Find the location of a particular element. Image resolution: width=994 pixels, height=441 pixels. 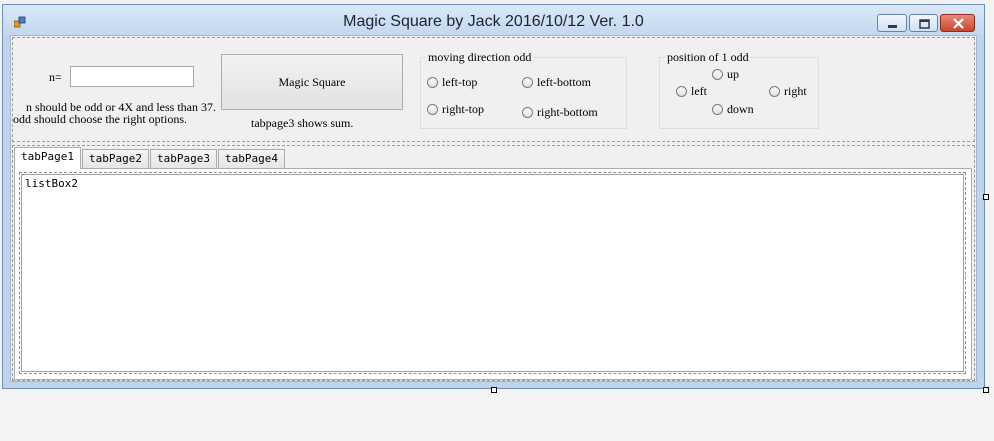

position-title: position of 1 odd is located at coordinates (708, 57).